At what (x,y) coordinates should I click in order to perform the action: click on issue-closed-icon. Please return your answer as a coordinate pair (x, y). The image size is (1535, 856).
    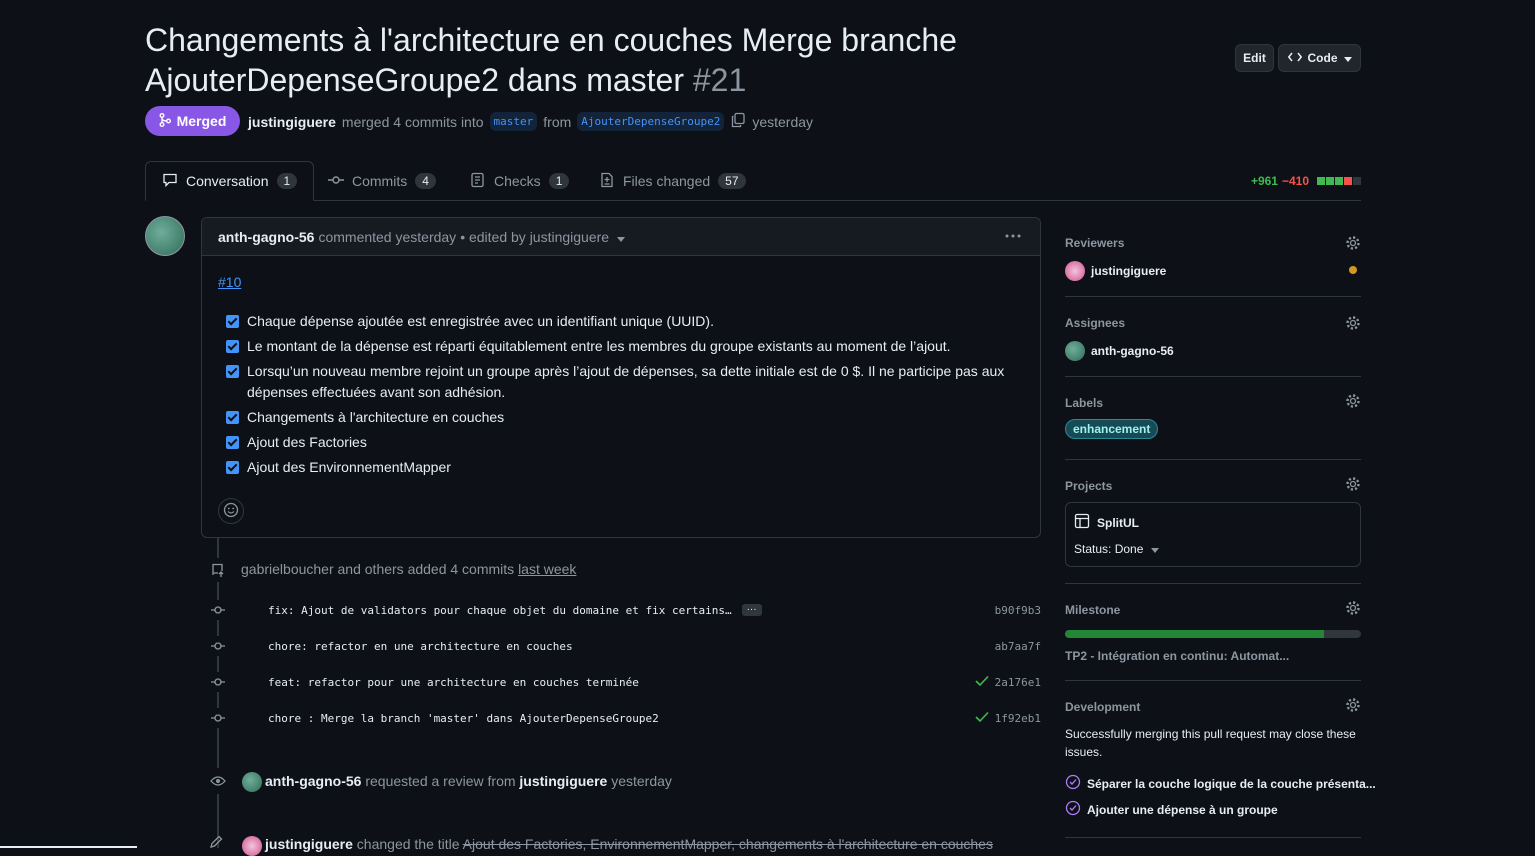
    Looking at the image, I should click on (1073, 783).